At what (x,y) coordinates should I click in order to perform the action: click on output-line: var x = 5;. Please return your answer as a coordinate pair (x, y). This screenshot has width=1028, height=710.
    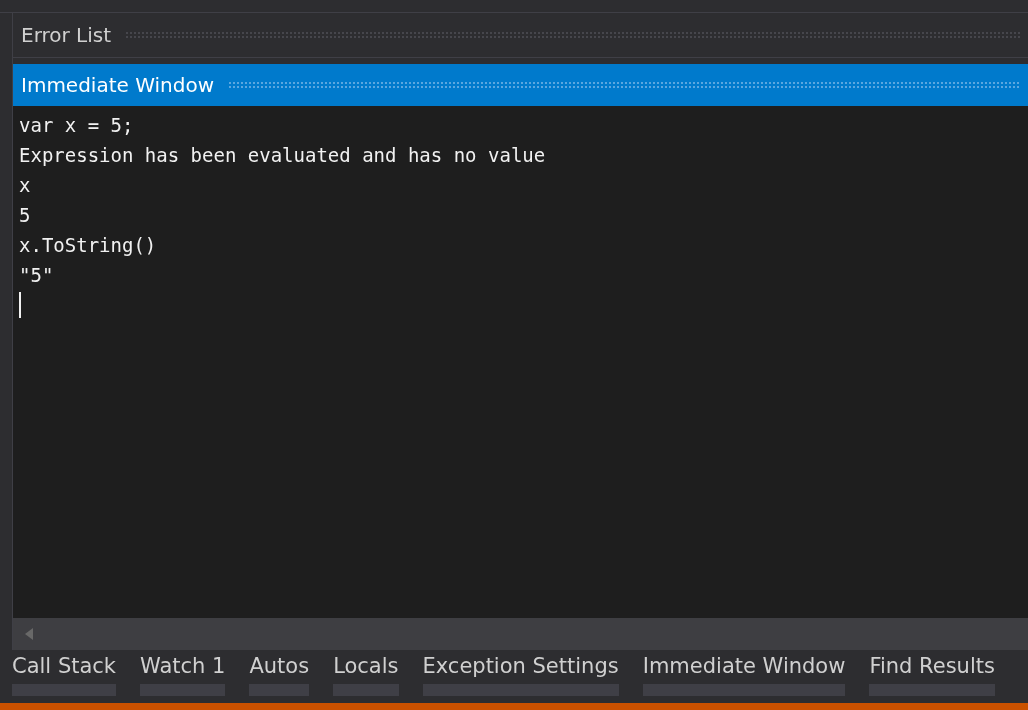
    Looking at the image, I should click on (77, 125).